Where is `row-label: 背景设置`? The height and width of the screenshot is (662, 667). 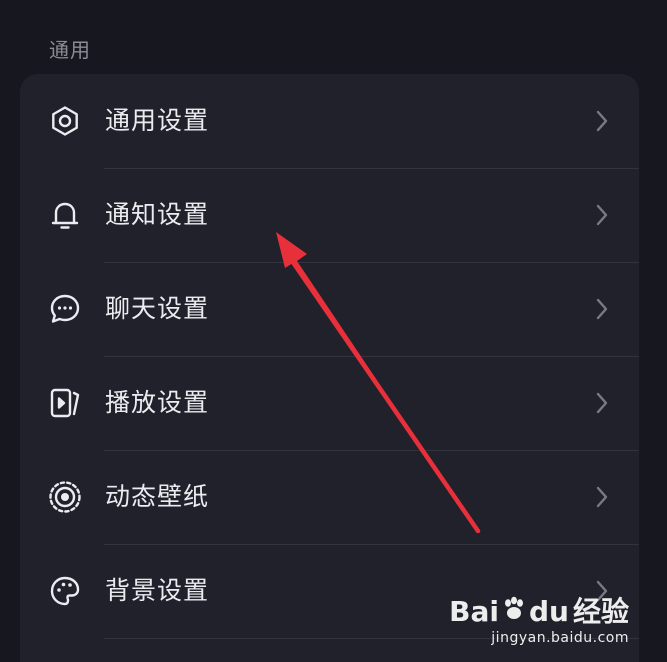
row-label: 背景设置 is located at coordinates (157, 590).